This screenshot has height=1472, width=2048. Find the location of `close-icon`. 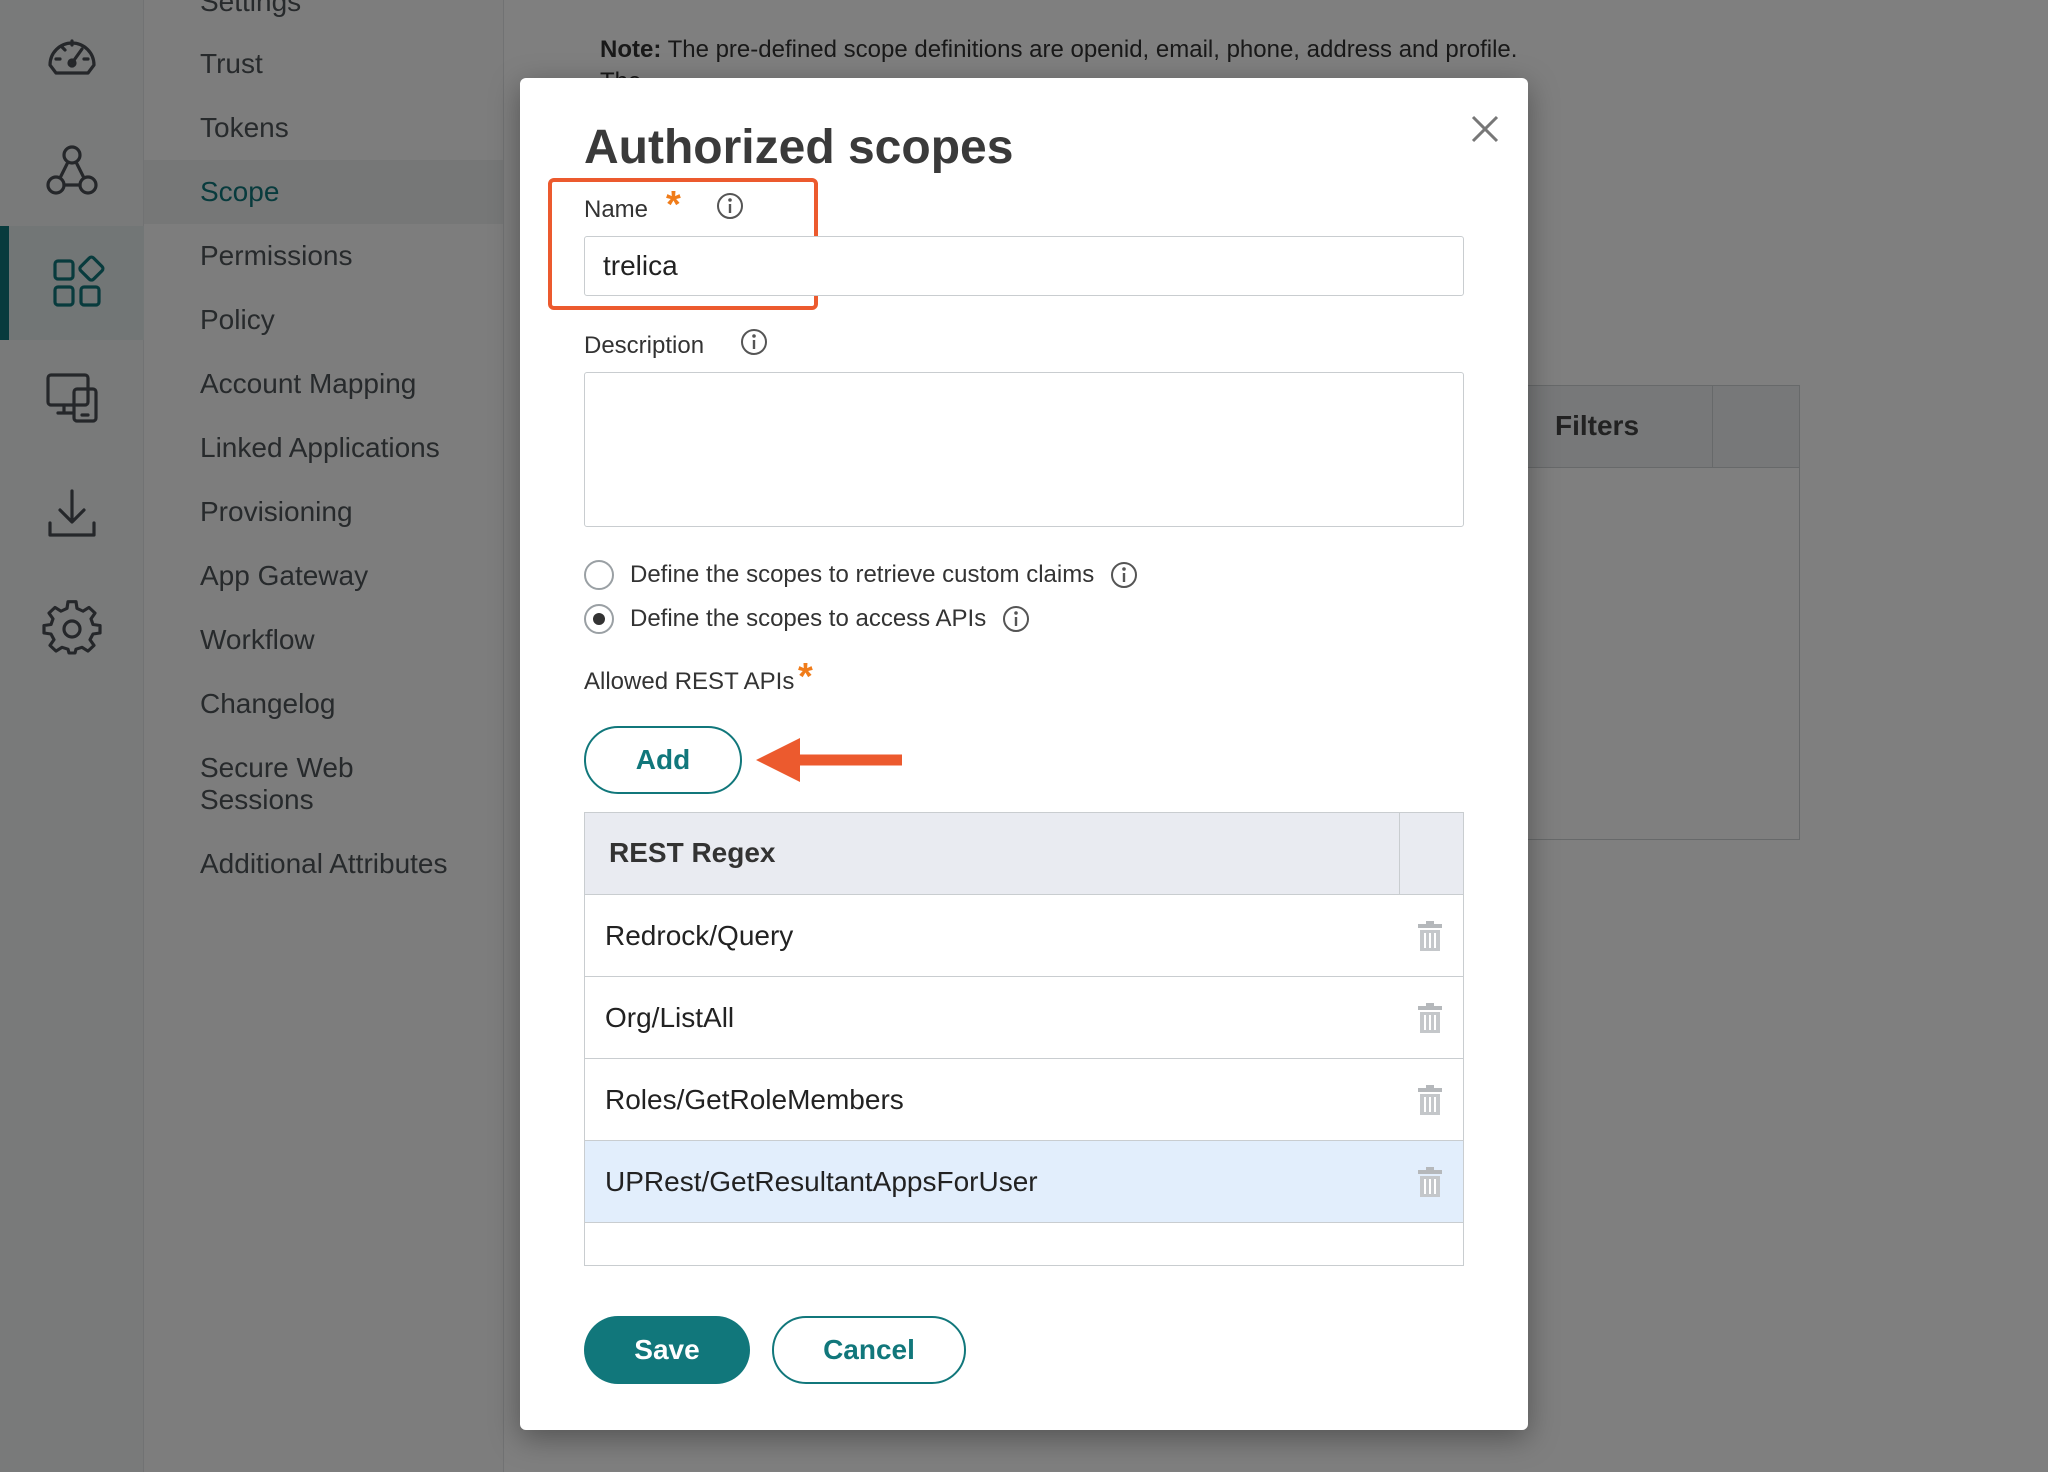

close-icon is located at coordinates (1485, 129).